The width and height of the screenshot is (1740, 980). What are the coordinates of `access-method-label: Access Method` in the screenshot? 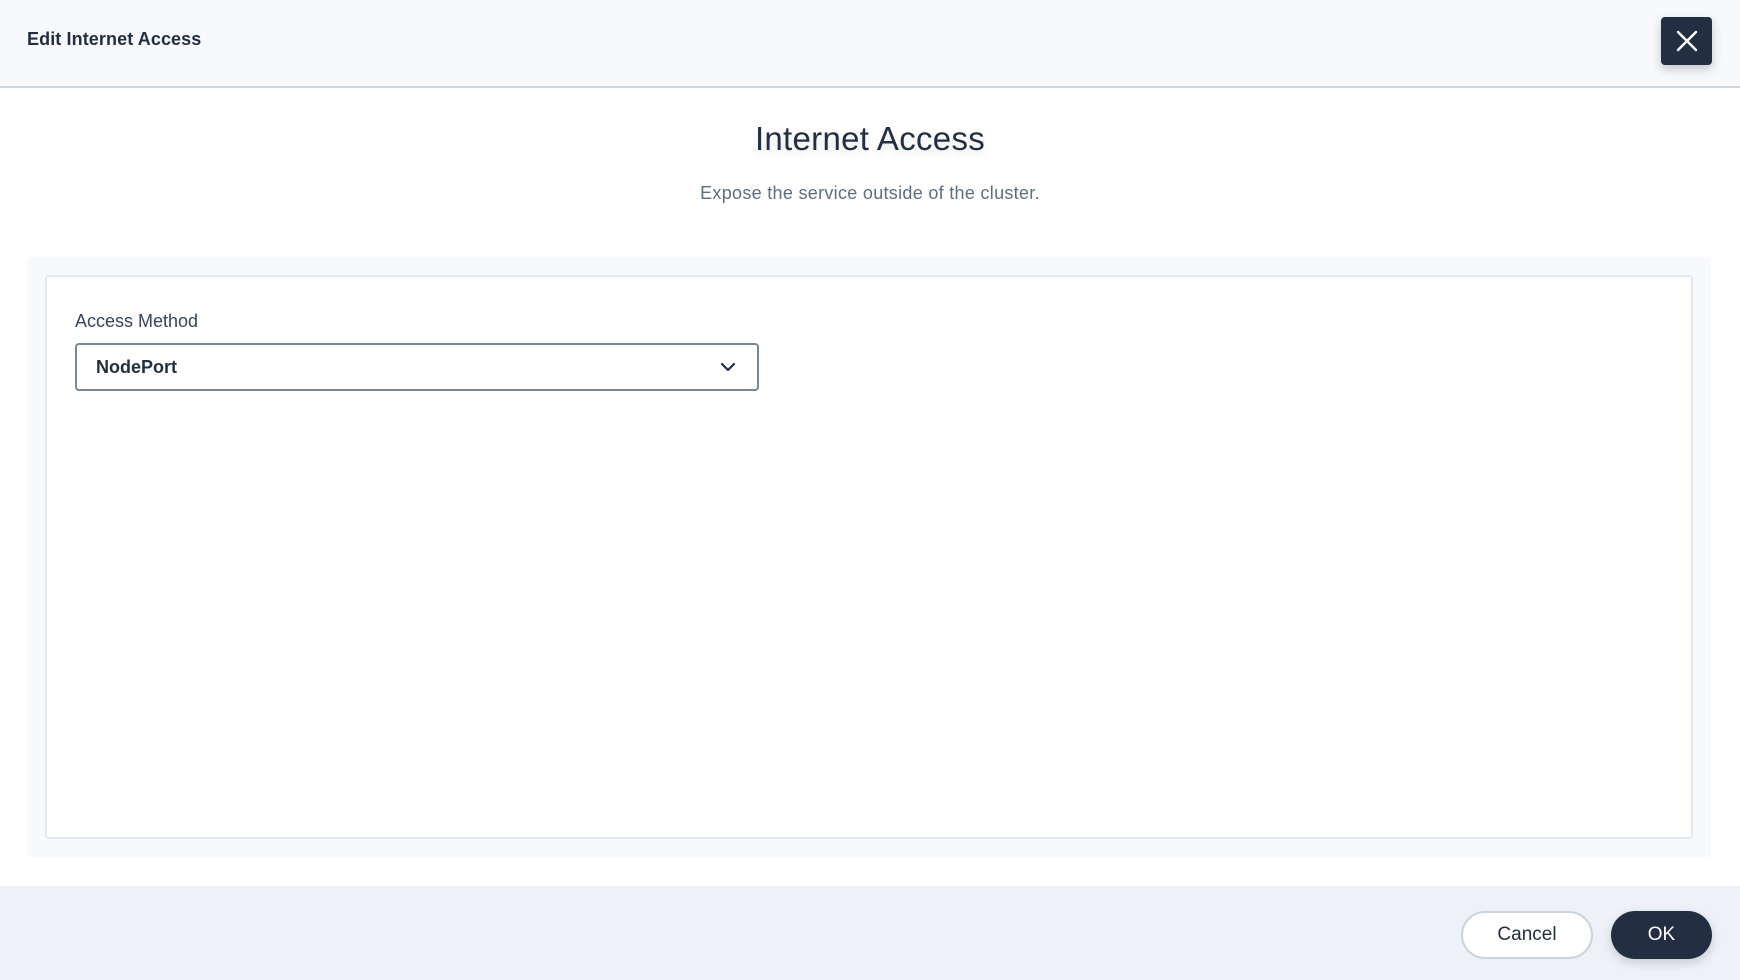 It's located at (137, 321).